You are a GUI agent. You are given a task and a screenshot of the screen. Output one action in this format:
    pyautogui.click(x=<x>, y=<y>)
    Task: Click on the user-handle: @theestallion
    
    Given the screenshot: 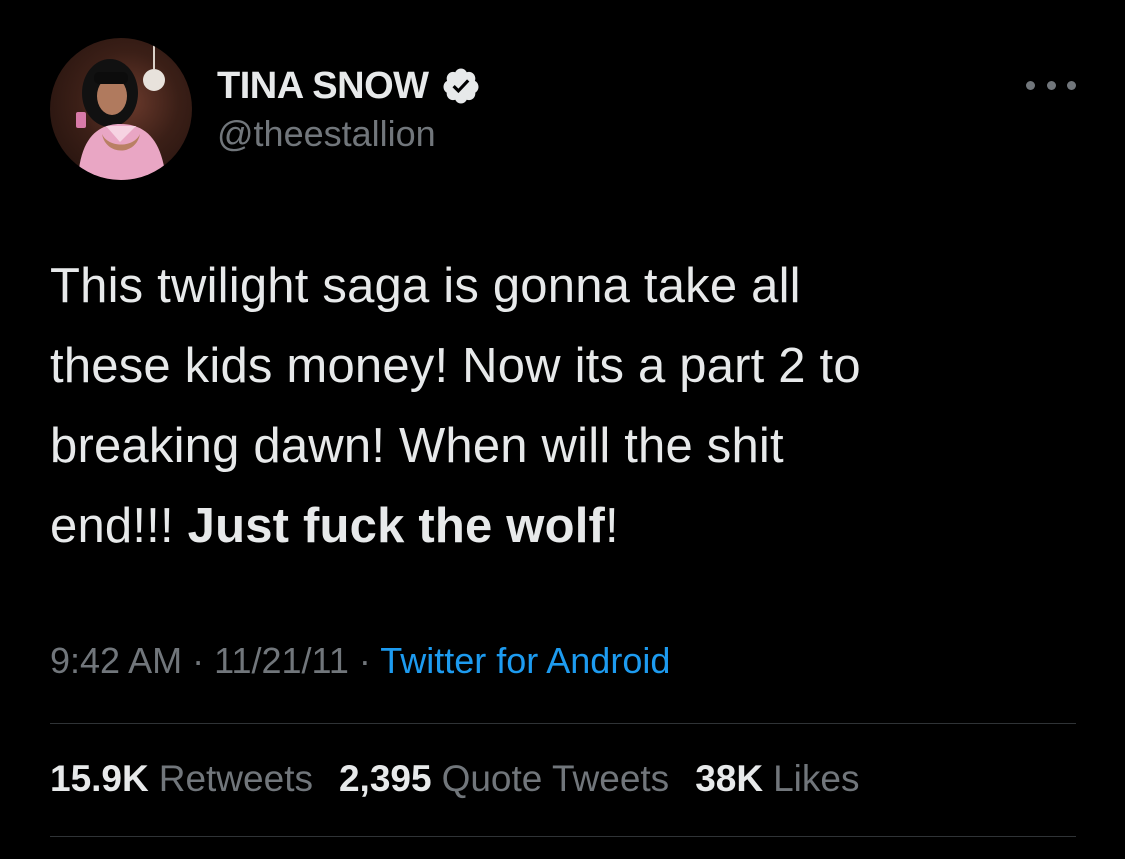 What is the action you would take?
    pyautogui.click(x=326, y=134)
    